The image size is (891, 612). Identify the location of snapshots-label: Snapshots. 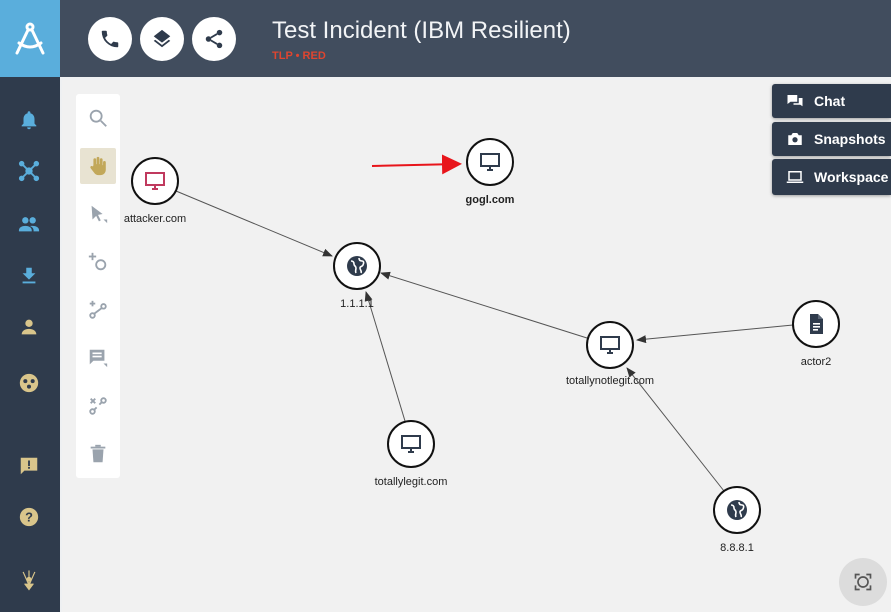
(850, 139).